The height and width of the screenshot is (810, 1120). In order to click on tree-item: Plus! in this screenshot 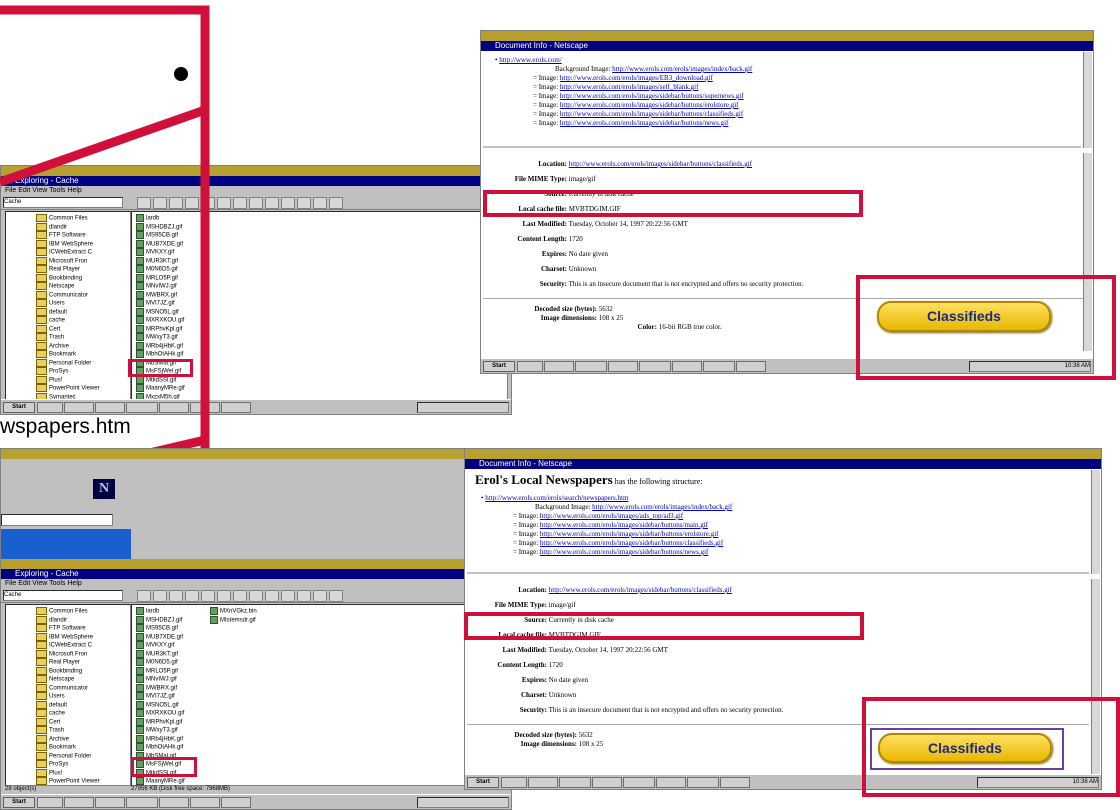, I will do `click(83, 773)`.